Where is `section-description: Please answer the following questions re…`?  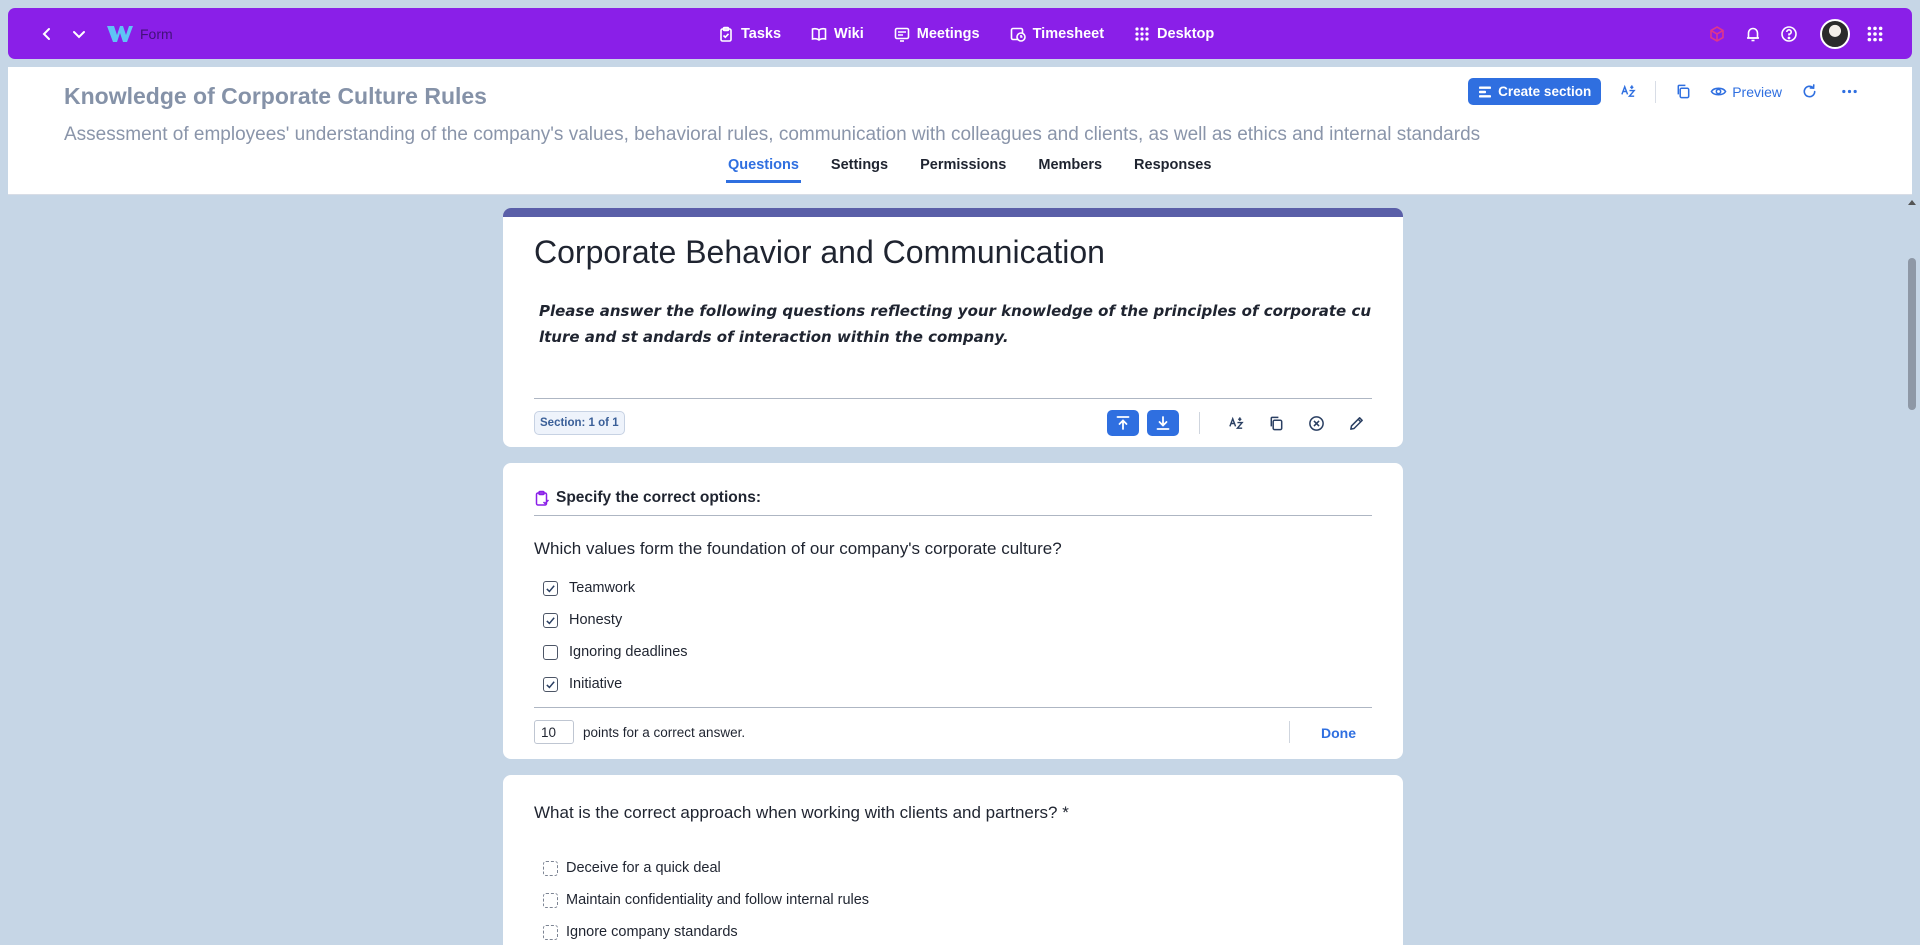 section-description: Please answer the following questions re… is located at coordinates (956, 324).